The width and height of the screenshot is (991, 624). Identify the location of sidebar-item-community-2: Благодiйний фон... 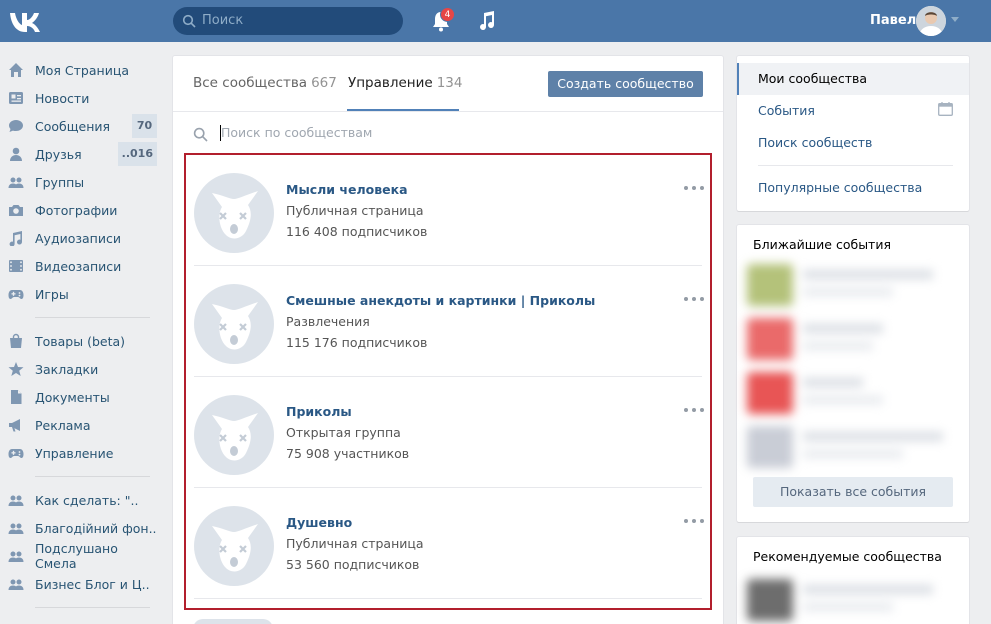
(80, 528).